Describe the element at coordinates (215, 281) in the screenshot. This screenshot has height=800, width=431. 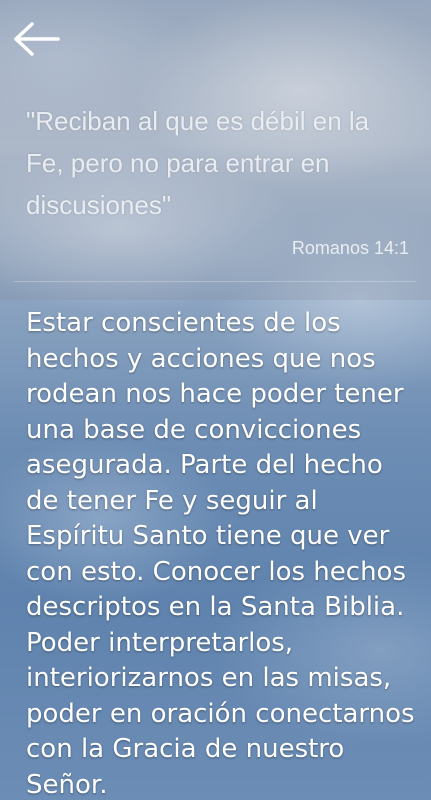
I see `divider` at that location.